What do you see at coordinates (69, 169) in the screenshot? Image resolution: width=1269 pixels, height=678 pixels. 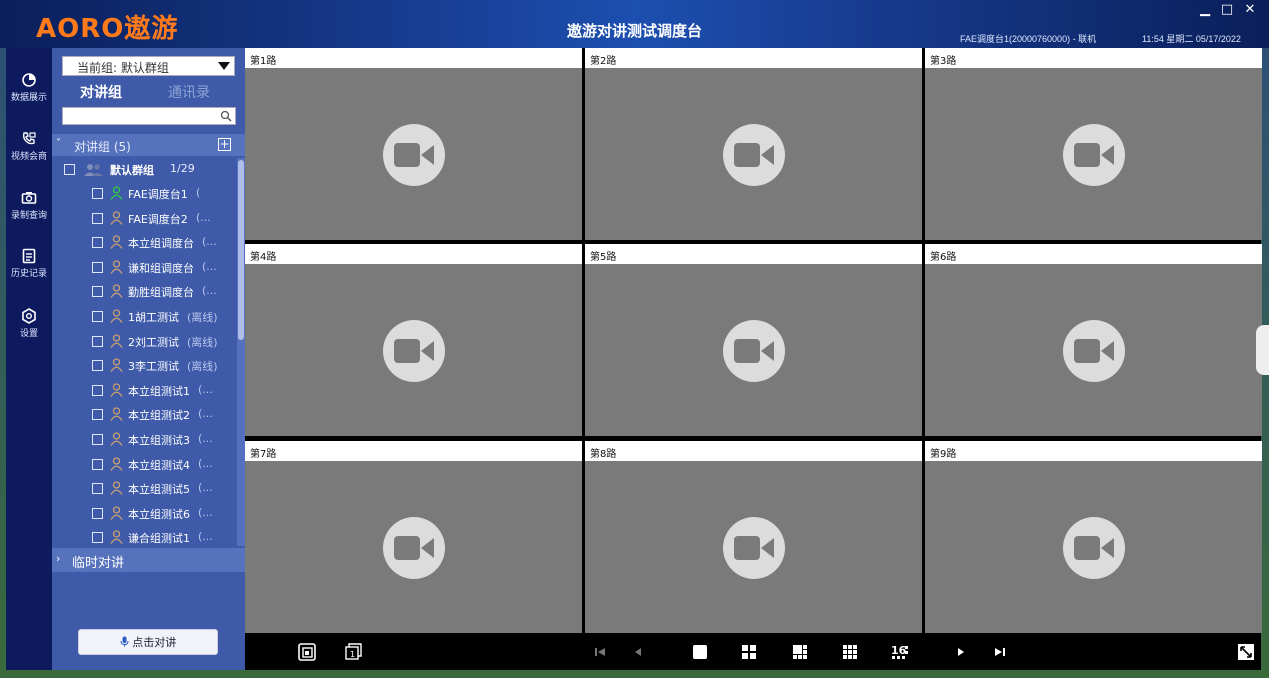 I see `group-checkbox` at bounding box center [69, 169].